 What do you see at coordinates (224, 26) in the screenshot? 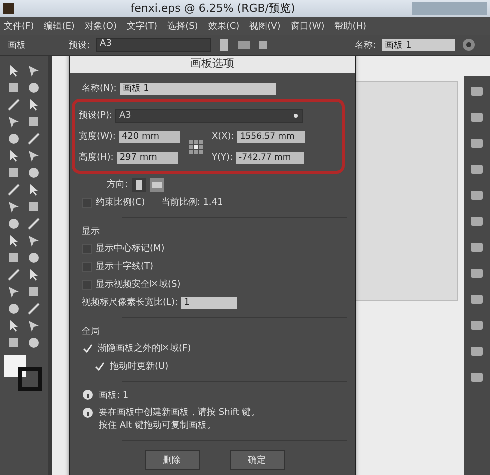
I see `menu-item: 效果(C)` at bounding box center [224, 26].